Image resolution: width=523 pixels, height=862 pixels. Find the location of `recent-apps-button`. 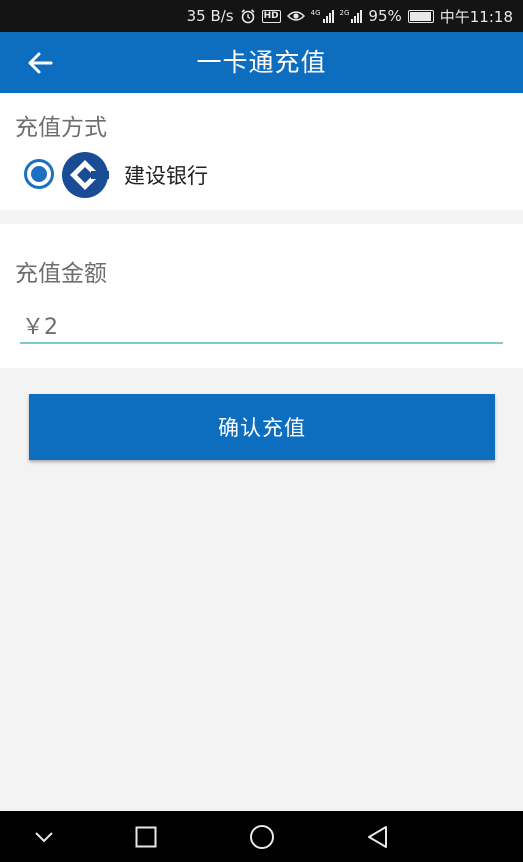

recent-apps-button is located at coordinates (146, 836).